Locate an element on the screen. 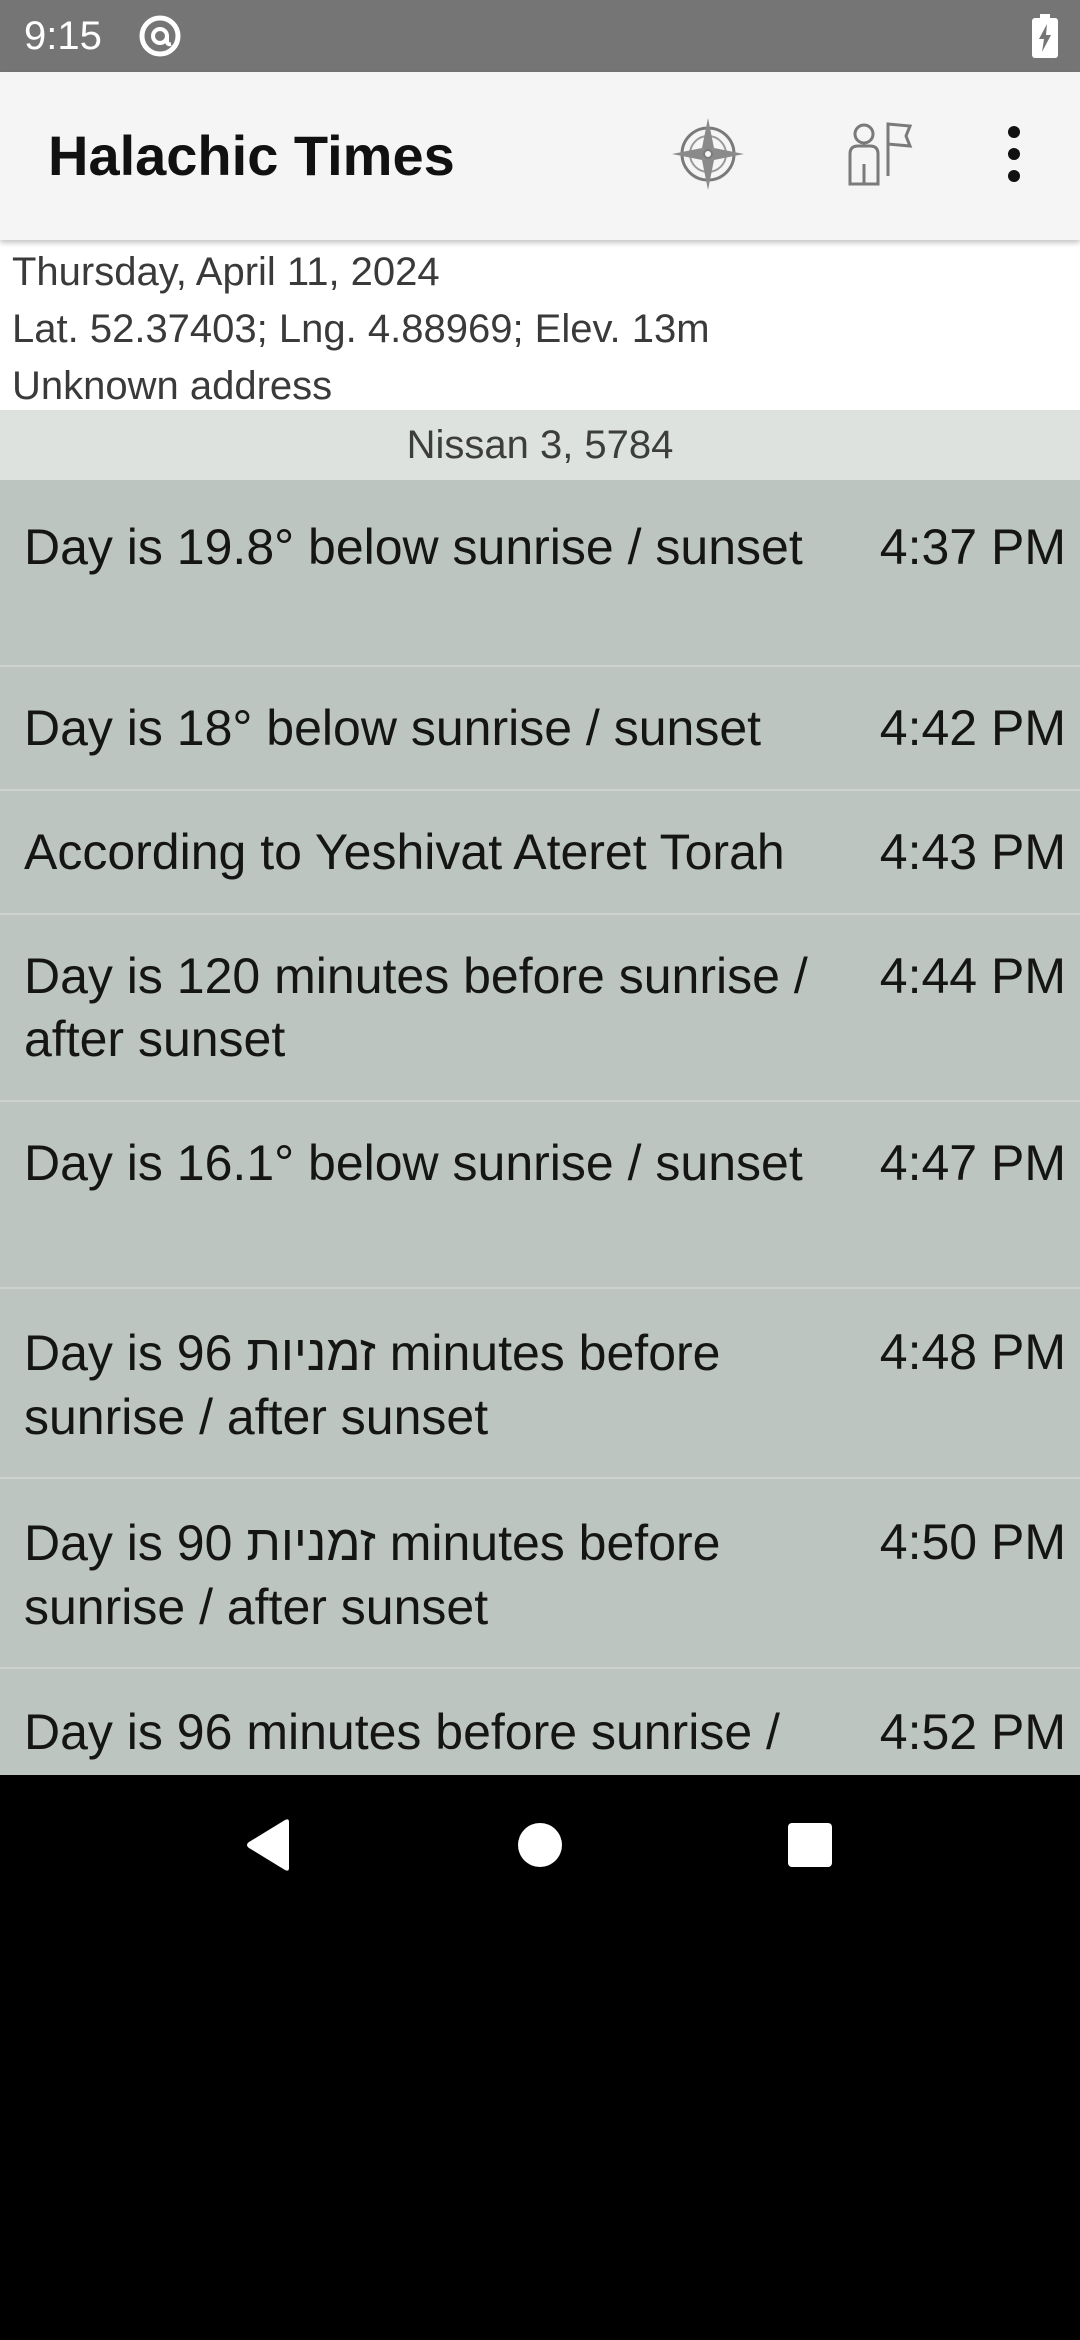  app-title: Halachic Times is located at coordinates (251, 155).